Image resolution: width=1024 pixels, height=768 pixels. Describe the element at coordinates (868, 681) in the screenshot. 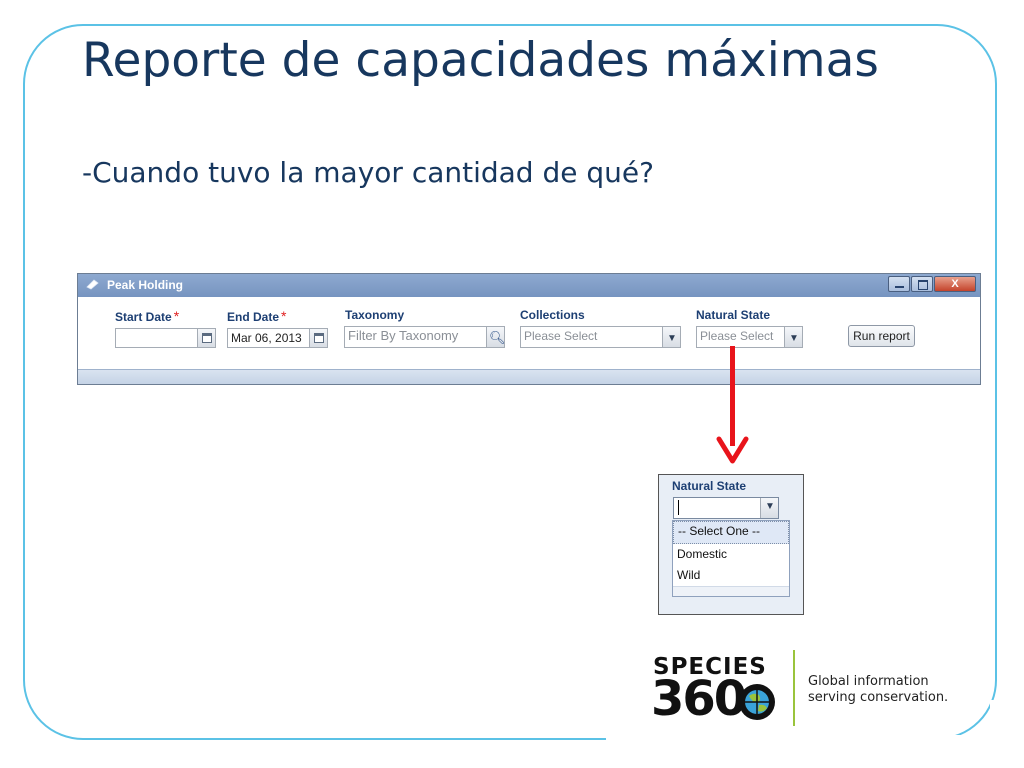

I see `tagline-line-1: Global information` at that location.